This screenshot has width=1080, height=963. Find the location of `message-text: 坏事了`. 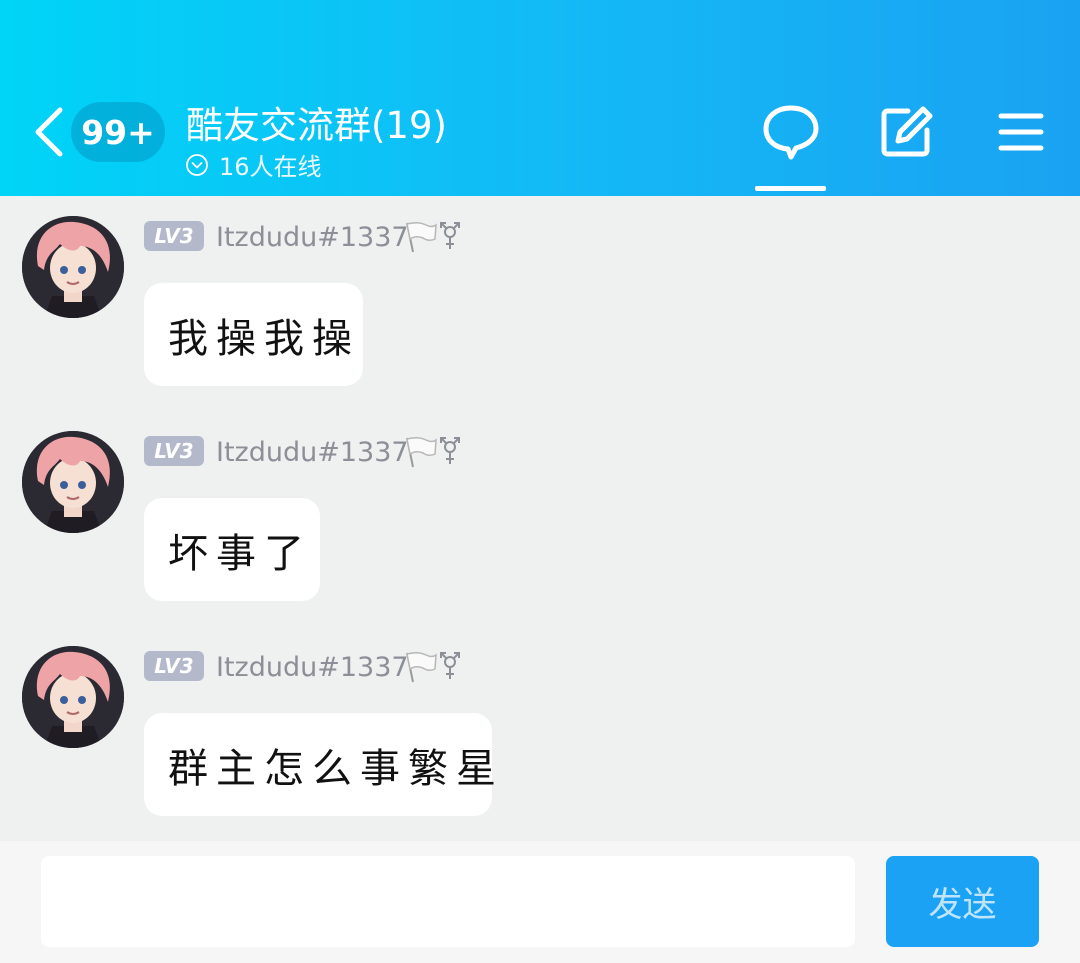

message-text: 坏事了 is located at coordinates (240, 553).